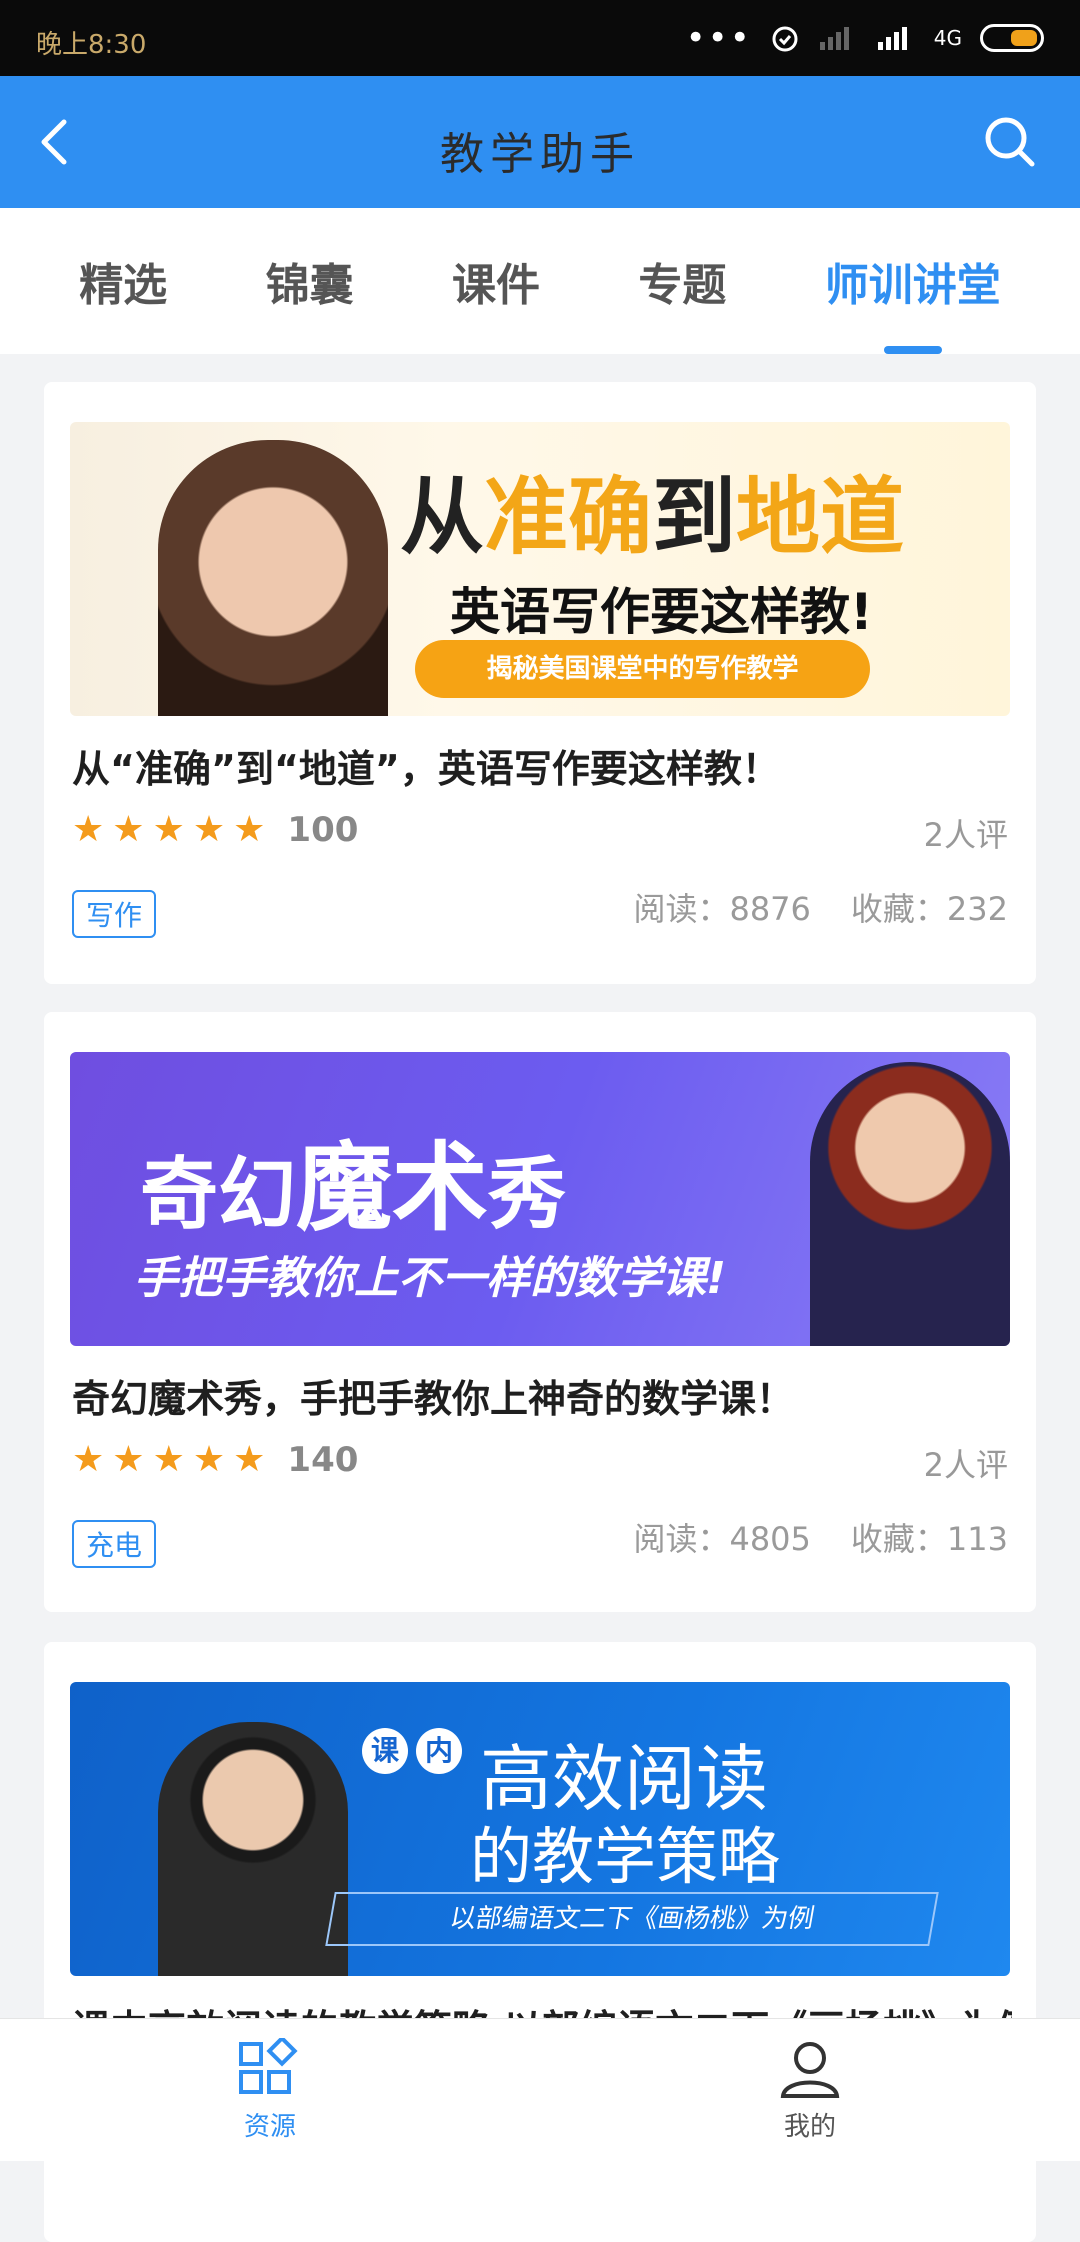  What do you see at coordinates (540, 154) in the screenshot?
I see `page-title: 教学助手` at bounding box center [540, 154].